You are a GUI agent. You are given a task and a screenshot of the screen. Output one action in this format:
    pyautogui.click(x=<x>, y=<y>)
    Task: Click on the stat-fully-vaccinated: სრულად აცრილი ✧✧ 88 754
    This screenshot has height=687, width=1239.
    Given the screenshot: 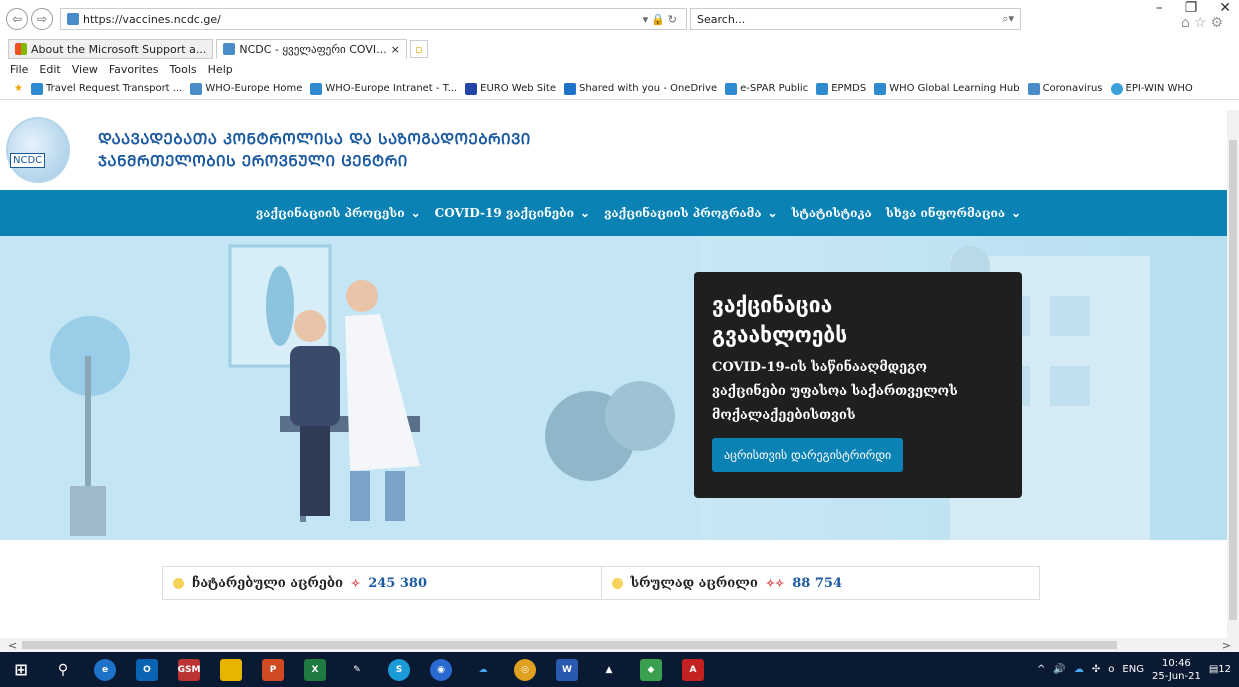 What is the action you would take?
    pyautogui.click(x=820, y=583)
    